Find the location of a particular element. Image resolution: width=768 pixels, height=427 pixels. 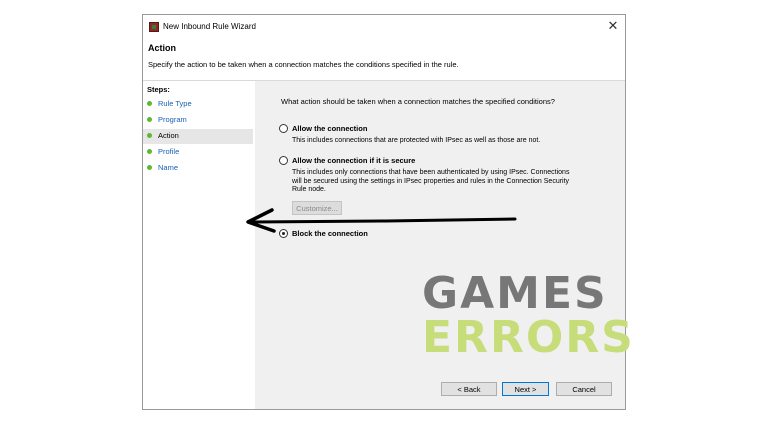

allow-if-secure-description-line: Rule node. is located at coordinates (309, 189).